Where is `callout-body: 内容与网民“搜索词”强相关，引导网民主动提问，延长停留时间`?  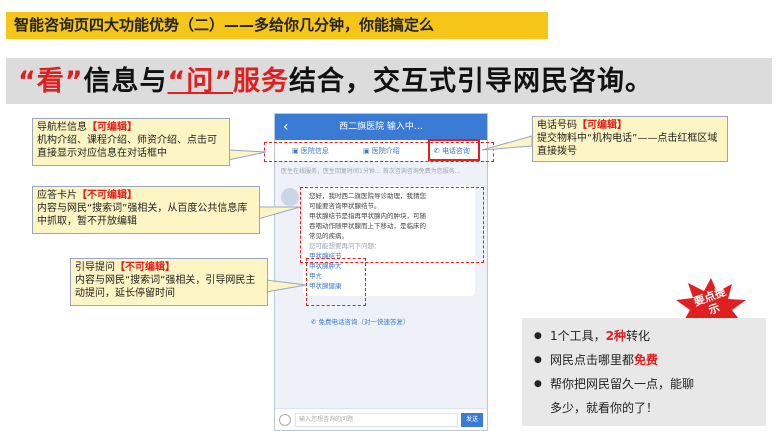
callout-body: 内容与网民“搜索词”强相关，引导网民主动提问，延长停留时间 is located at coordinates (165, 287).